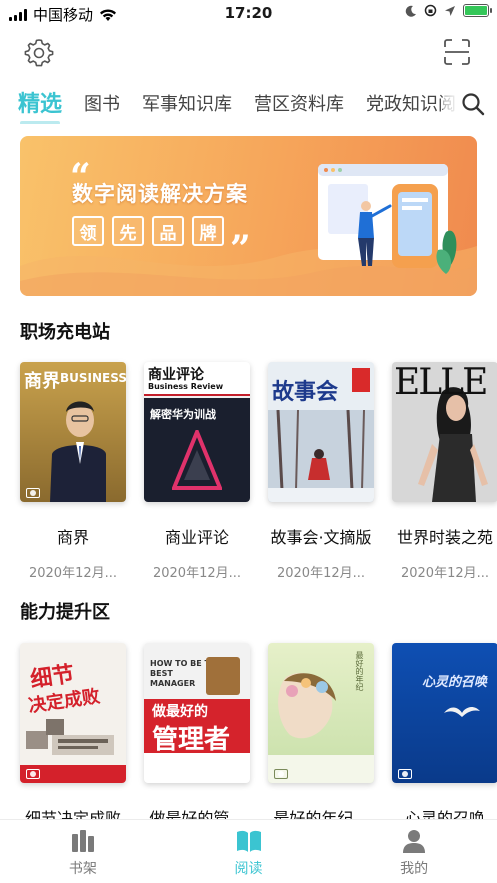 The height and width of the screenshot is (883, 497). I want to click on book-title: 故事会·文摘版, so click(321, 537).